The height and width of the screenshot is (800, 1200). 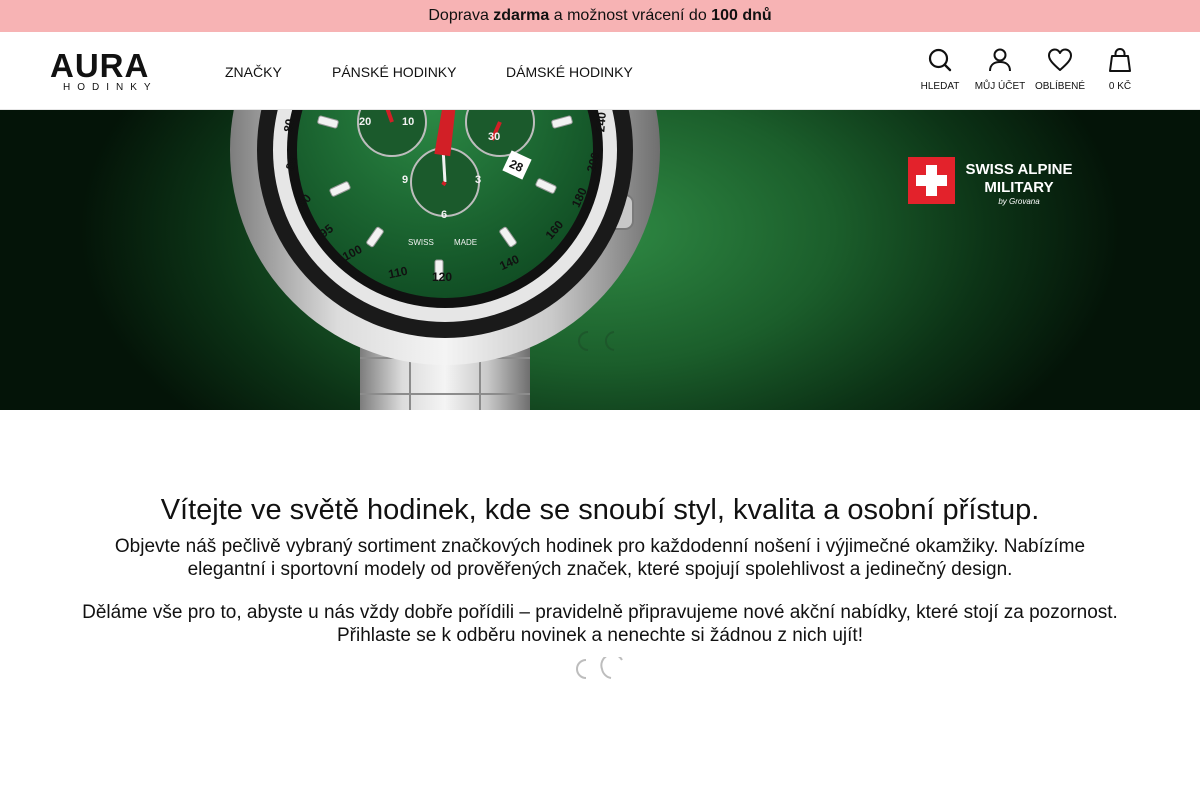 What do you see at coordinates (494, 137) in the screenshot?
I see `dial-number-30: 30` at bounding box center [494, 137].